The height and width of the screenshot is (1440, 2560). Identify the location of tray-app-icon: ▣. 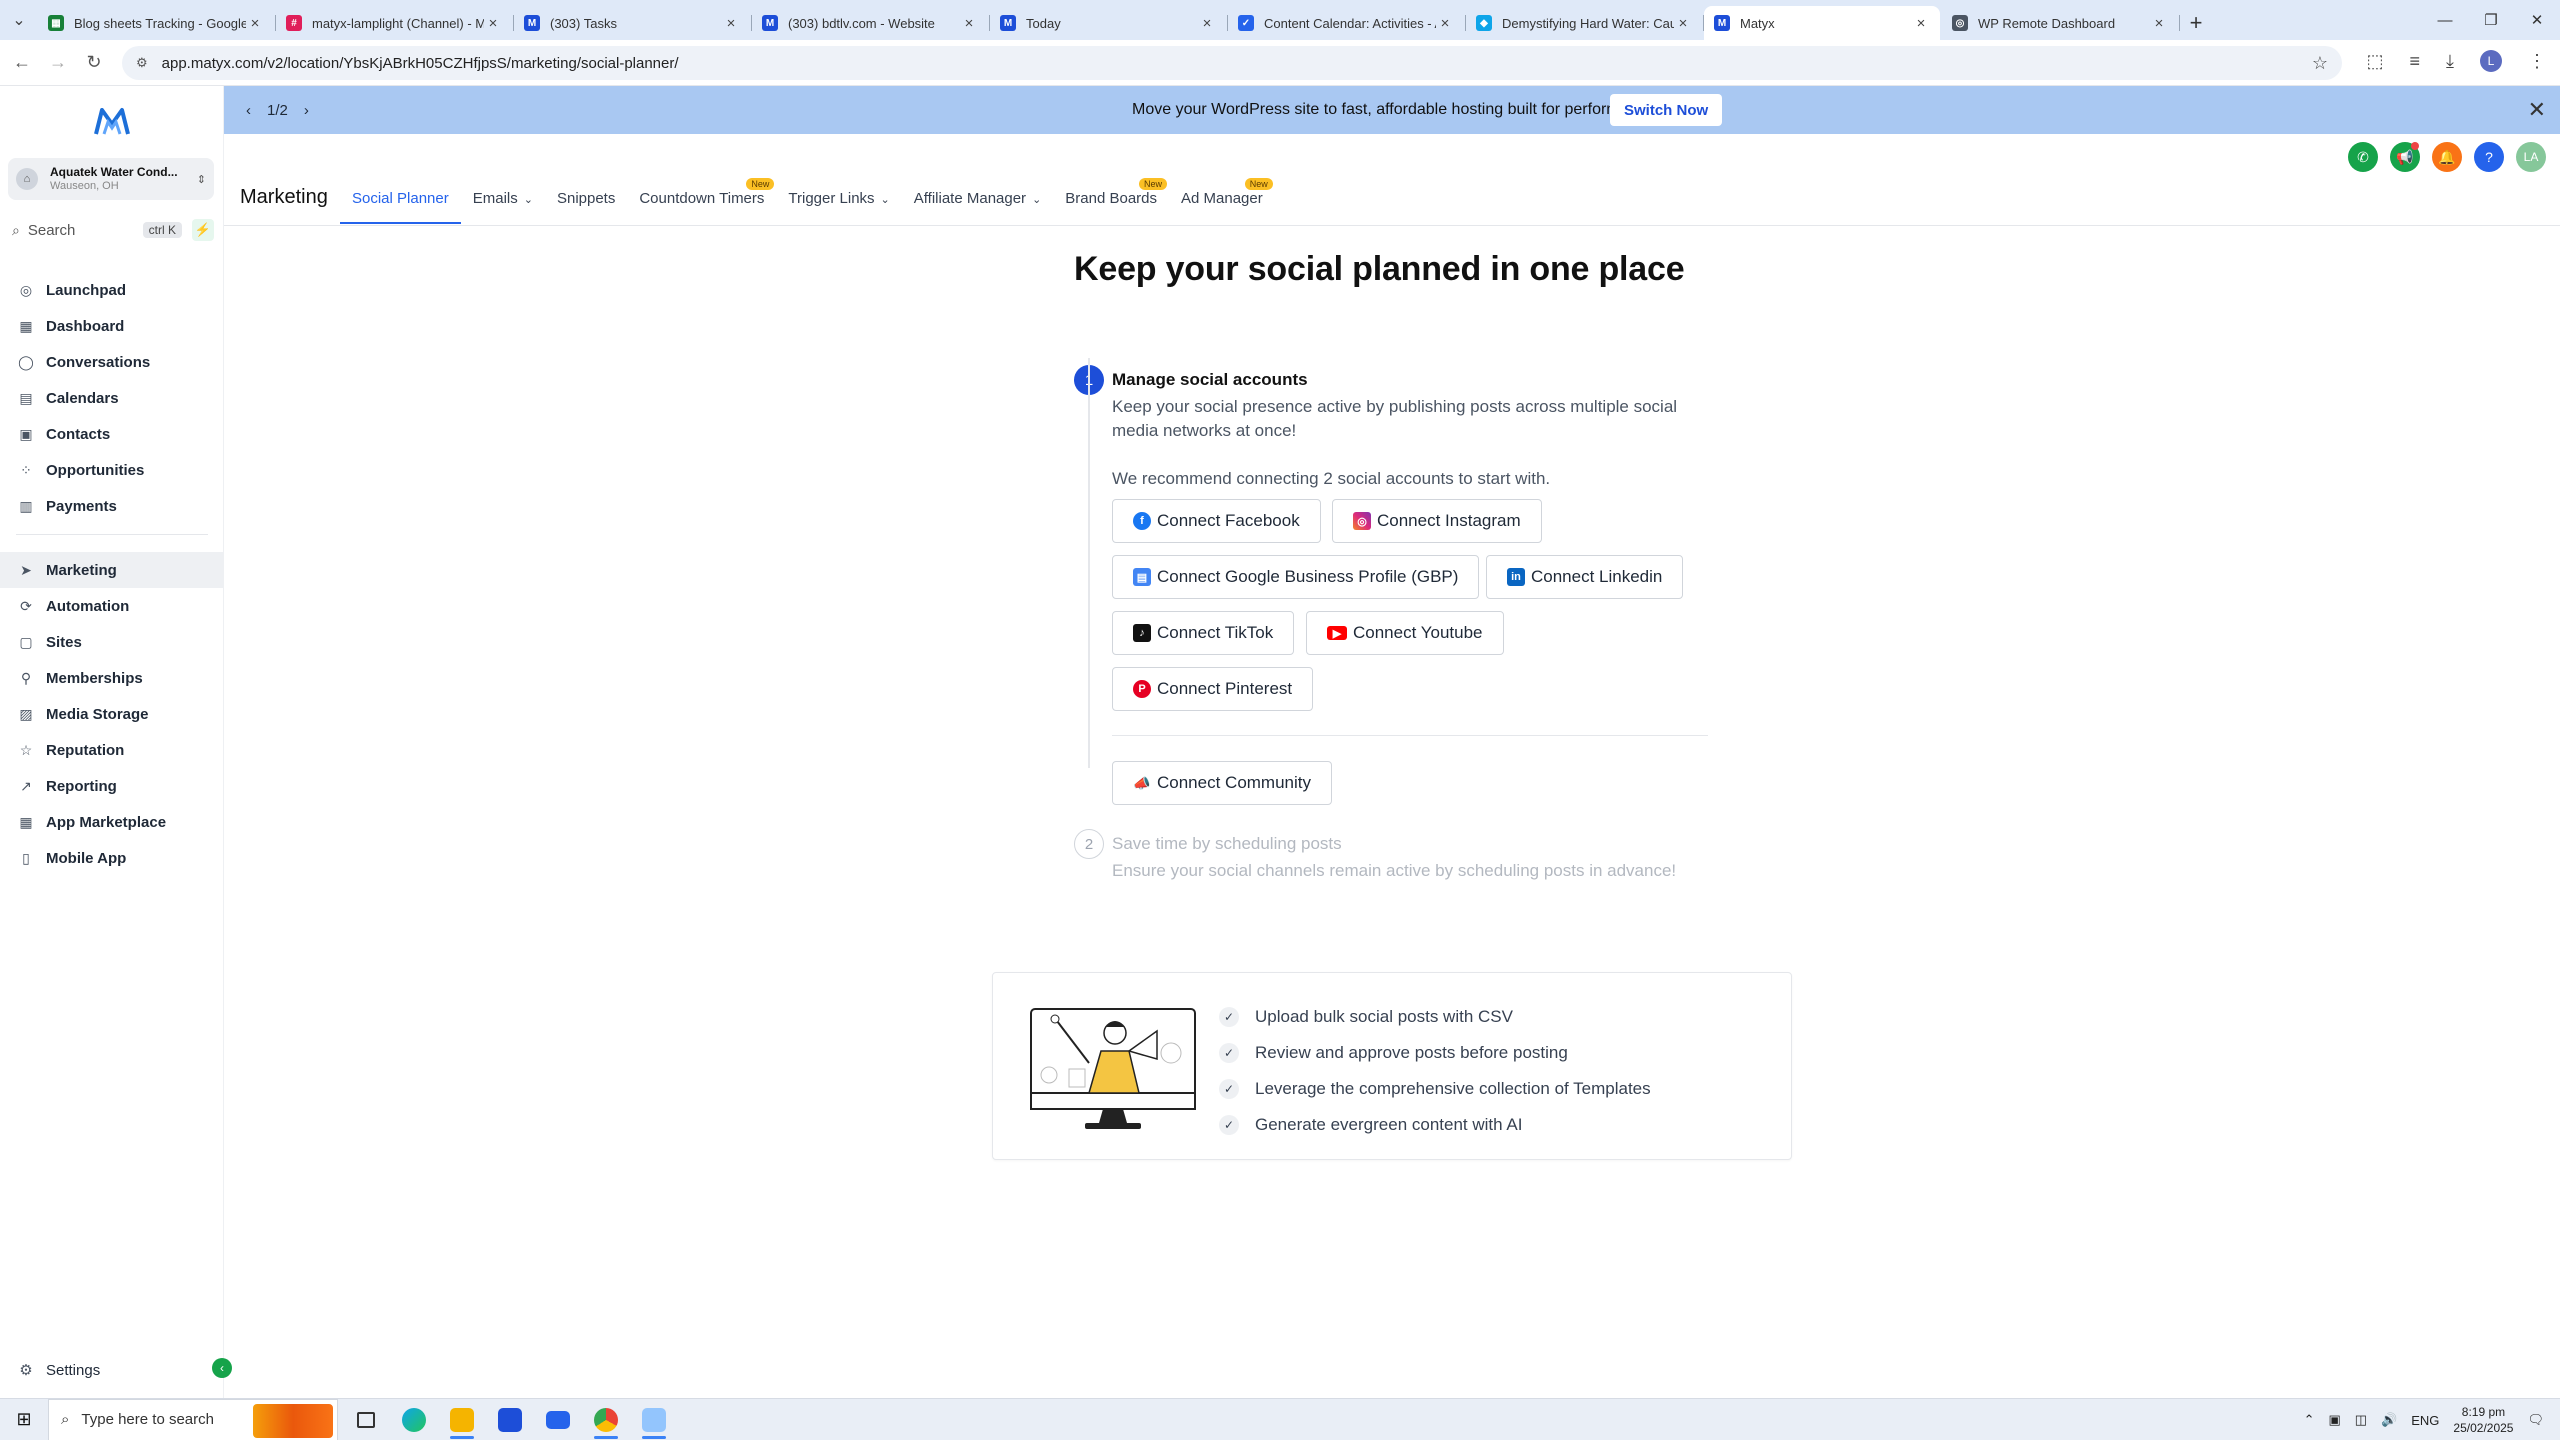
(2334, 1420).